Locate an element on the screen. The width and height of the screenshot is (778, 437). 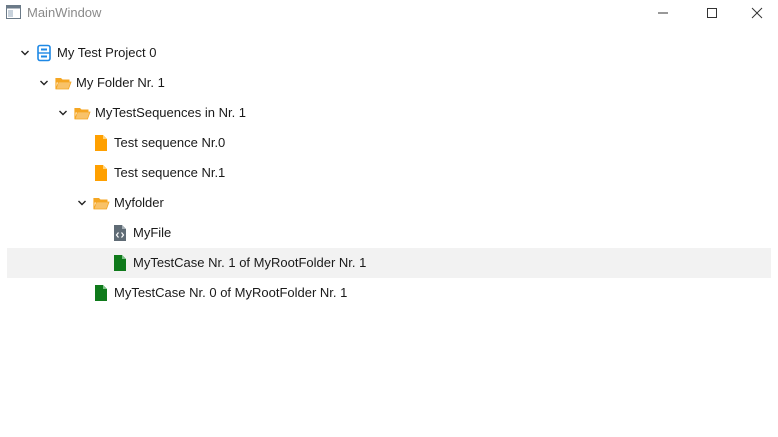
tree-item-folder: MyTestSequences in Nr. 1 is located at coordinates (389, 113).